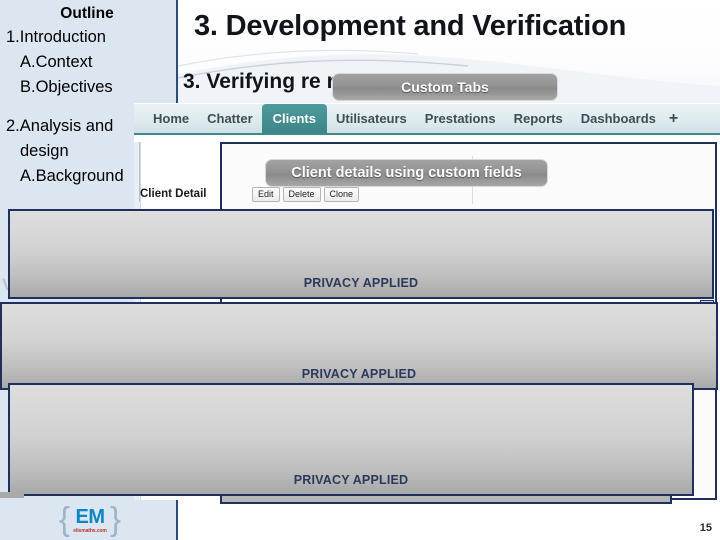 Image resolution: width=720 pixels, height=540 pixels. What do you see at coordinates (450, 522) in the screenshot?
I see `footer-background` at bounding box center [450, 522].